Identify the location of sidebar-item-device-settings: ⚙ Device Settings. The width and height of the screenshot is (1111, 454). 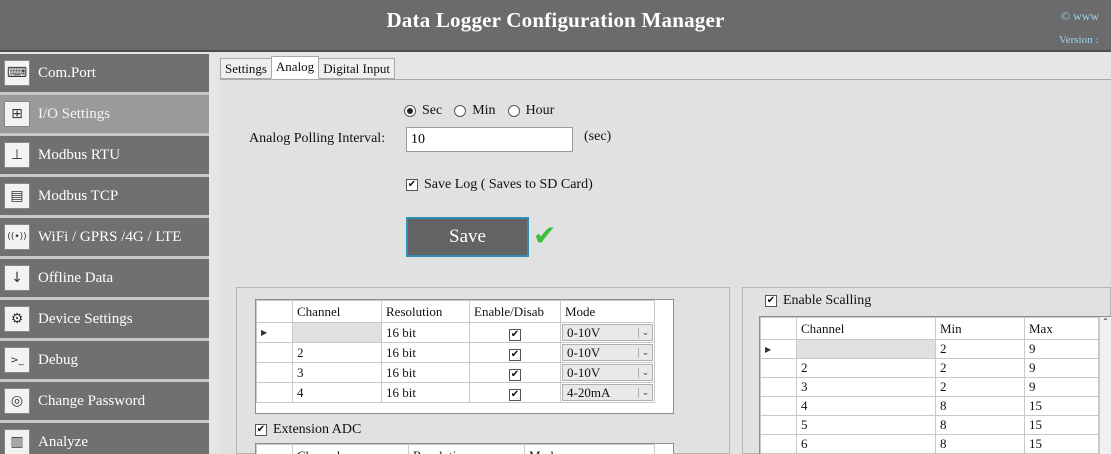
(104, 319).